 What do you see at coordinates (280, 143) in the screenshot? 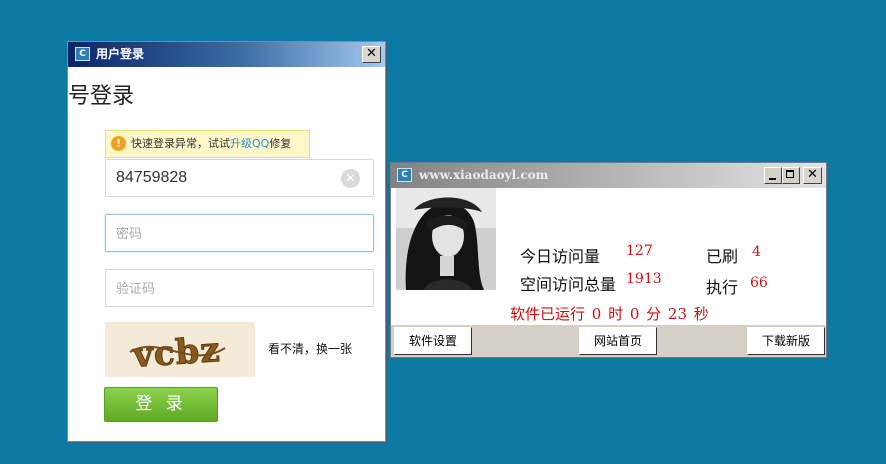
I see `warning-suffix: 修复` at bounding box center [280, 143].